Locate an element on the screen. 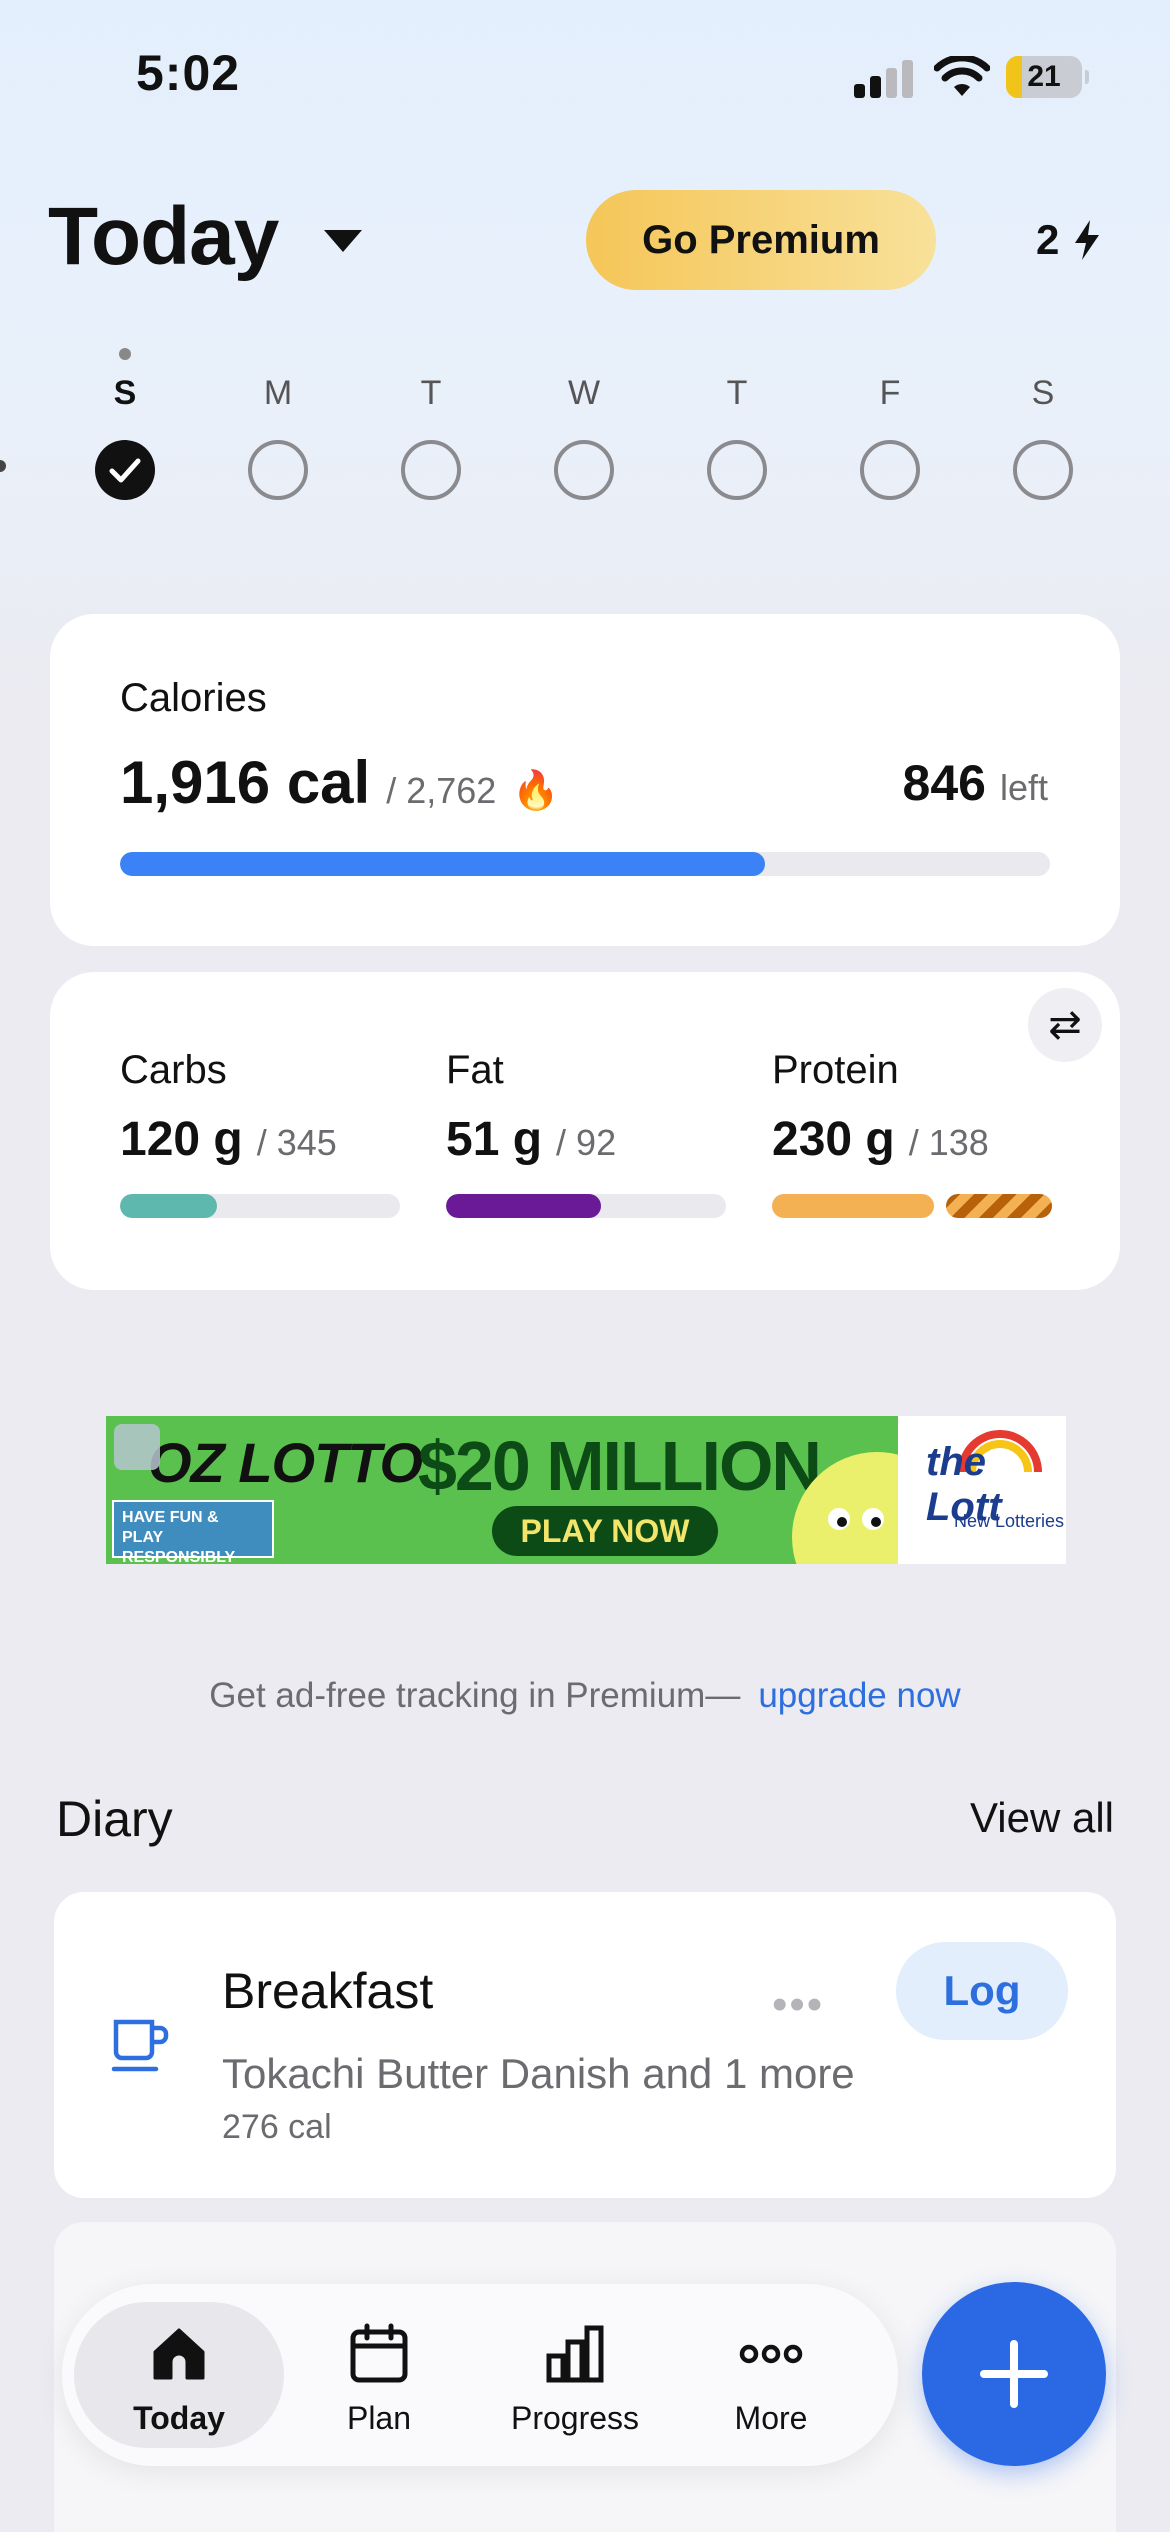 The image size is (1170, 2532). macro-goal: / 345 is located at coordinates (296, 1142).